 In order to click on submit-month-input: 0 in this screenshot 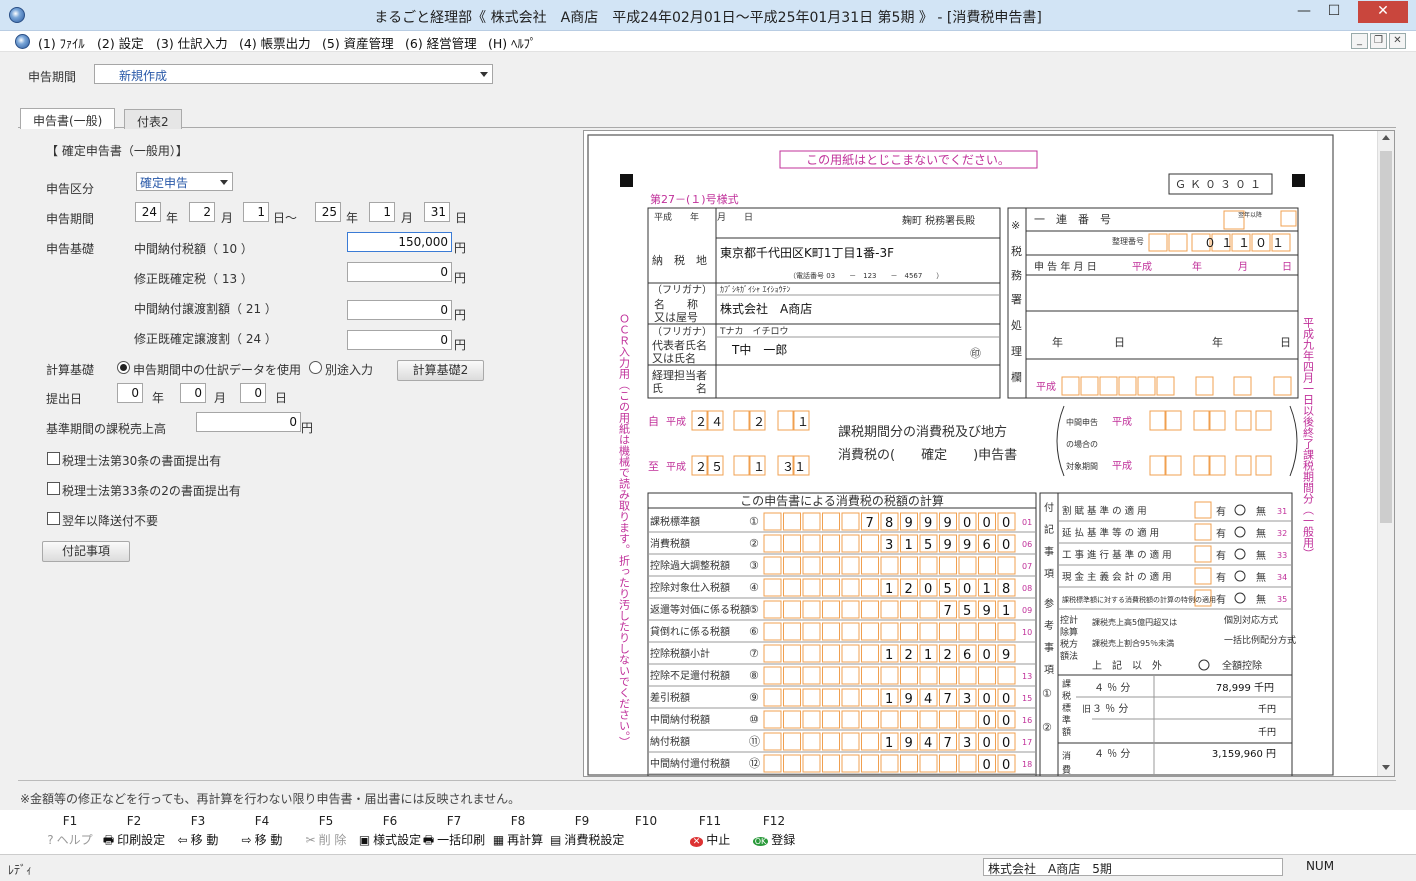, I will do `click(193, 393)`.